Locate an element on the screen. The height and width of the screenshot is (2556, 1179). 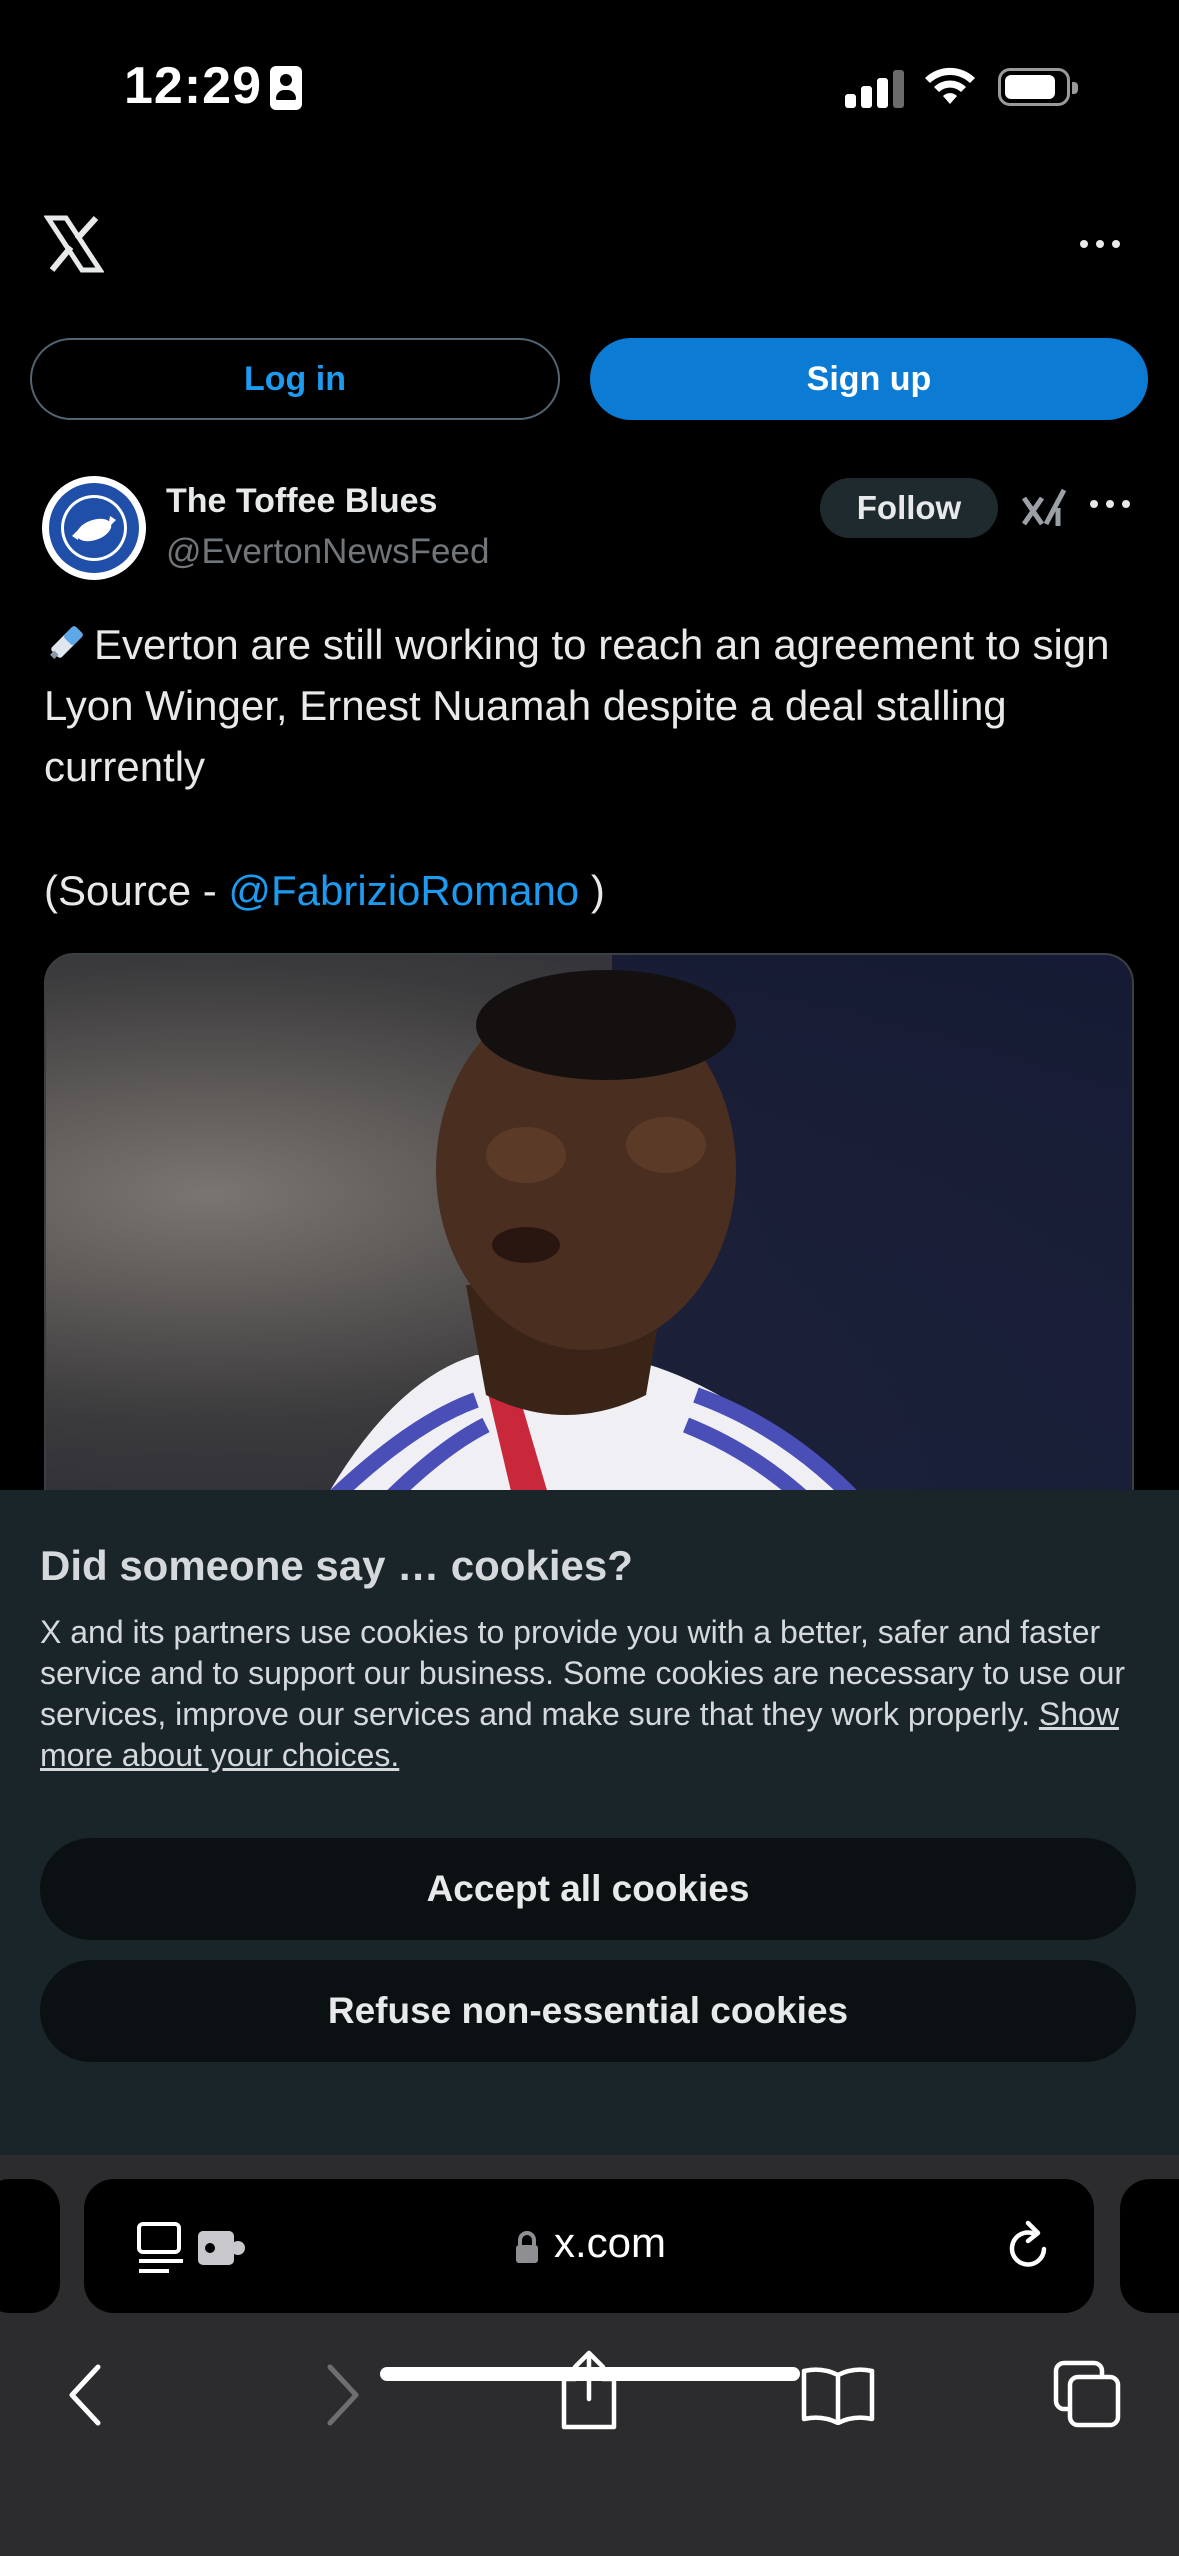
address-bar: x.com is located at coordinates (589, 2246).